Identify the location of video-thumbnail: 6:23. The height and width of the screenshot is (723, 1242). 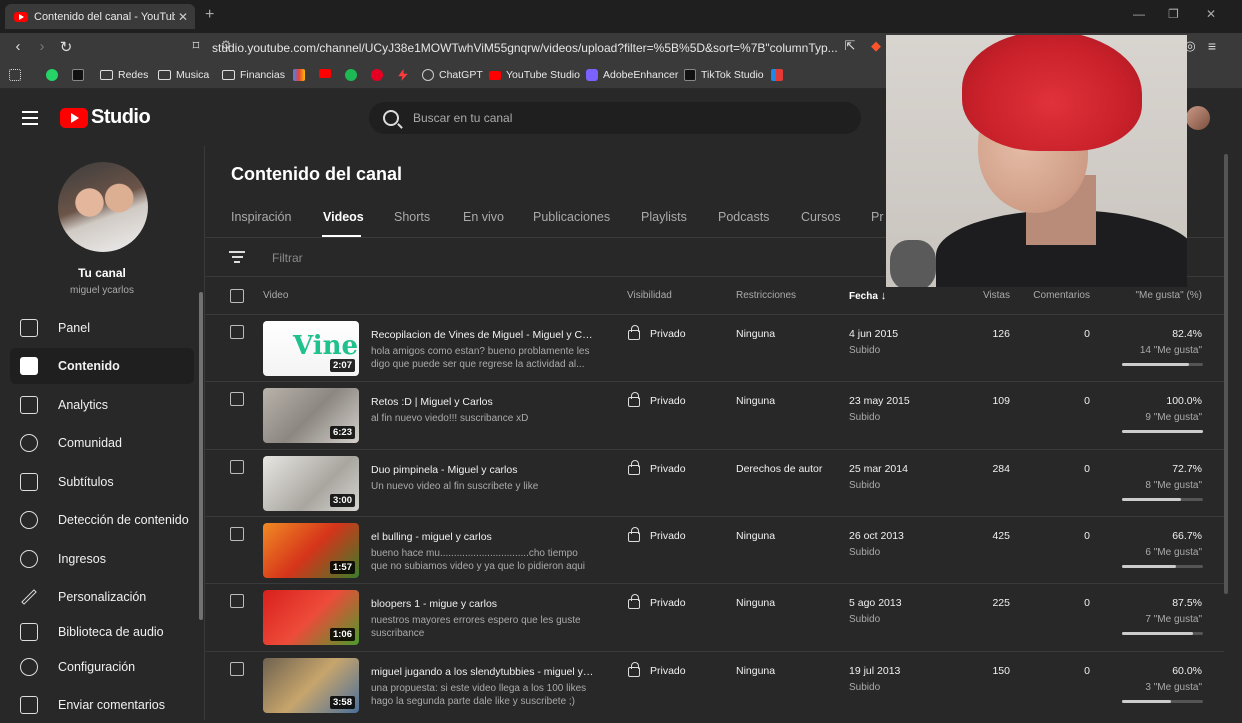
(311, 416).